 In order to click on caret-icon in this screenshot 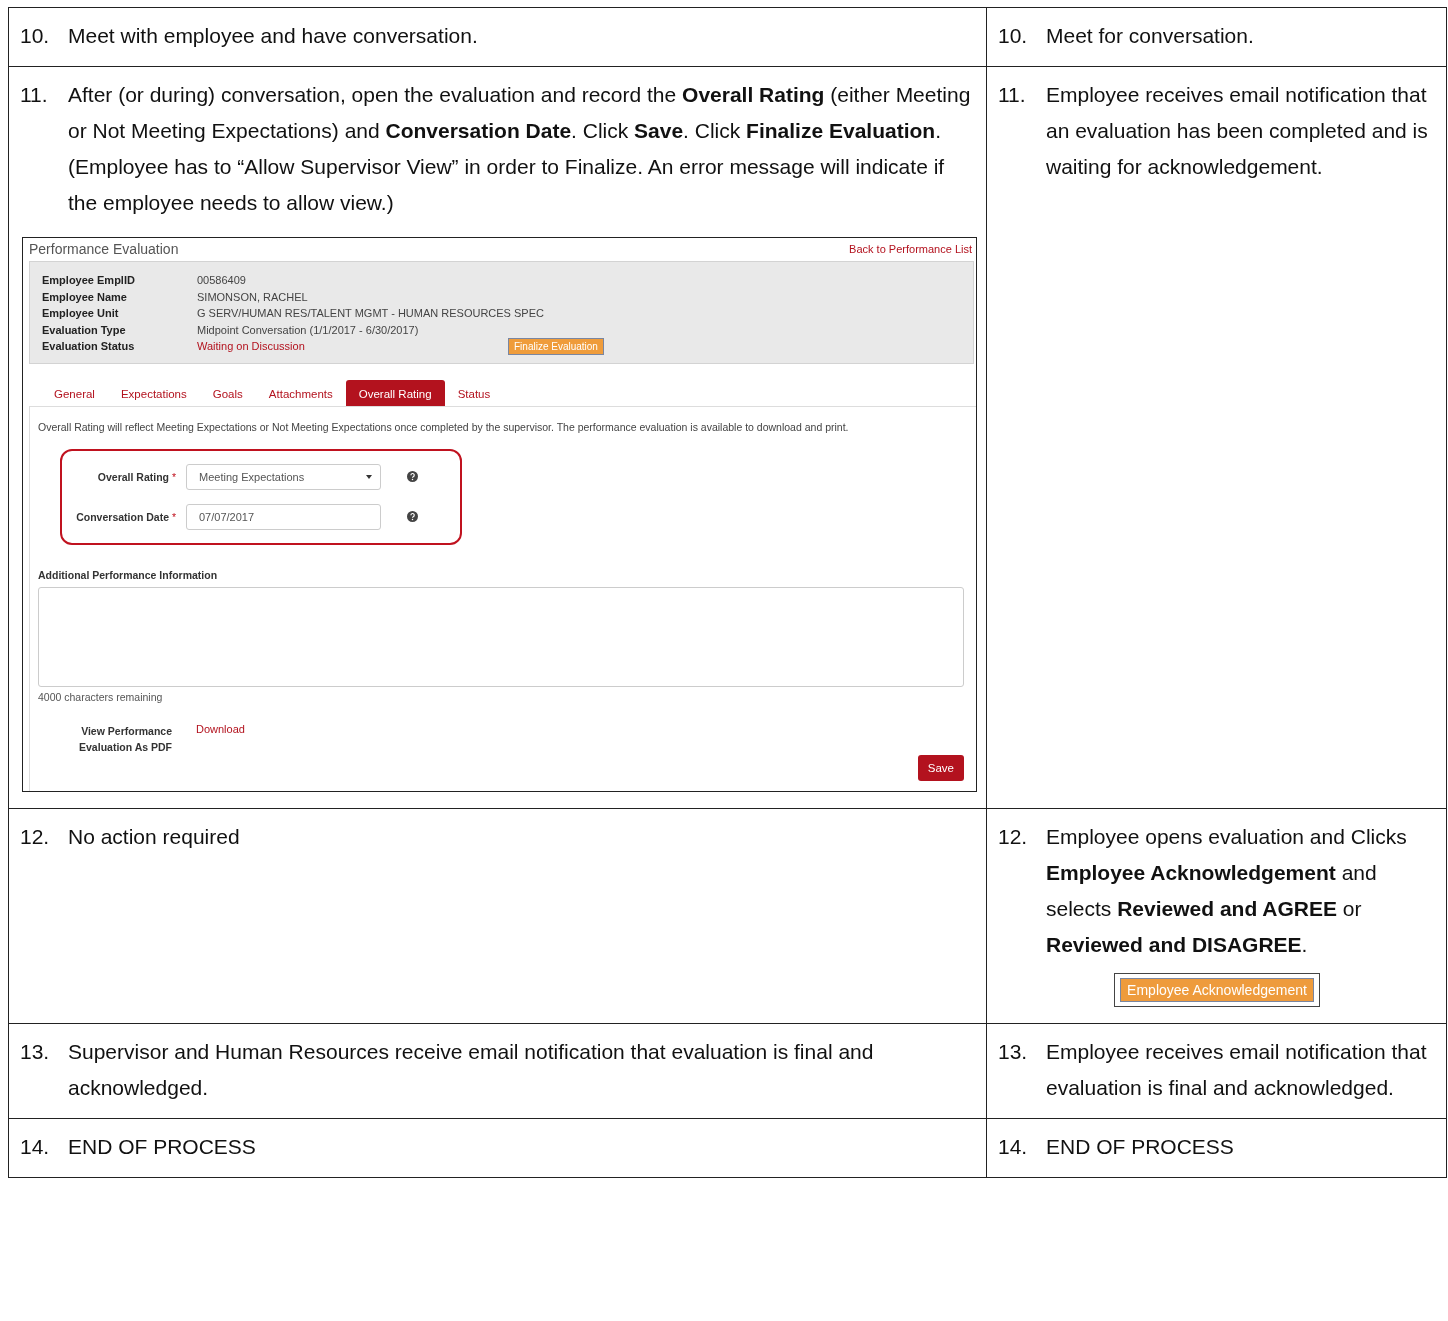, I will do `click(369, 476)`.